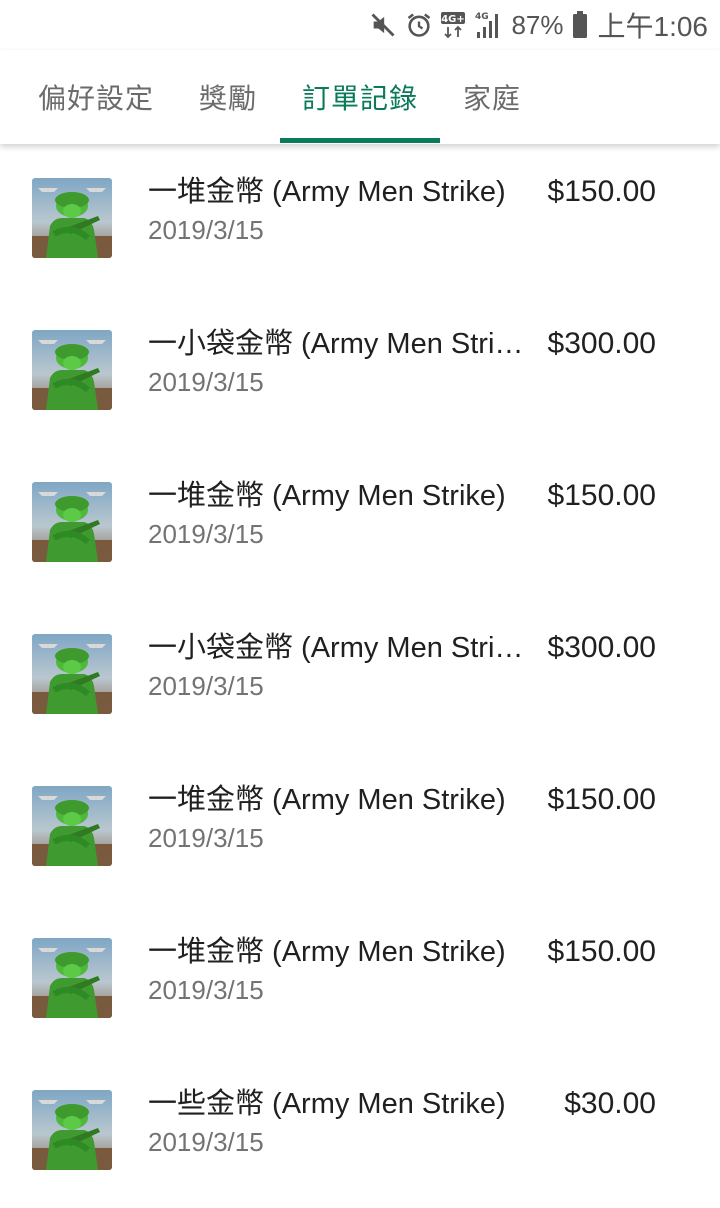  I want to click on svg-text: 4G+, so click(454, 19).